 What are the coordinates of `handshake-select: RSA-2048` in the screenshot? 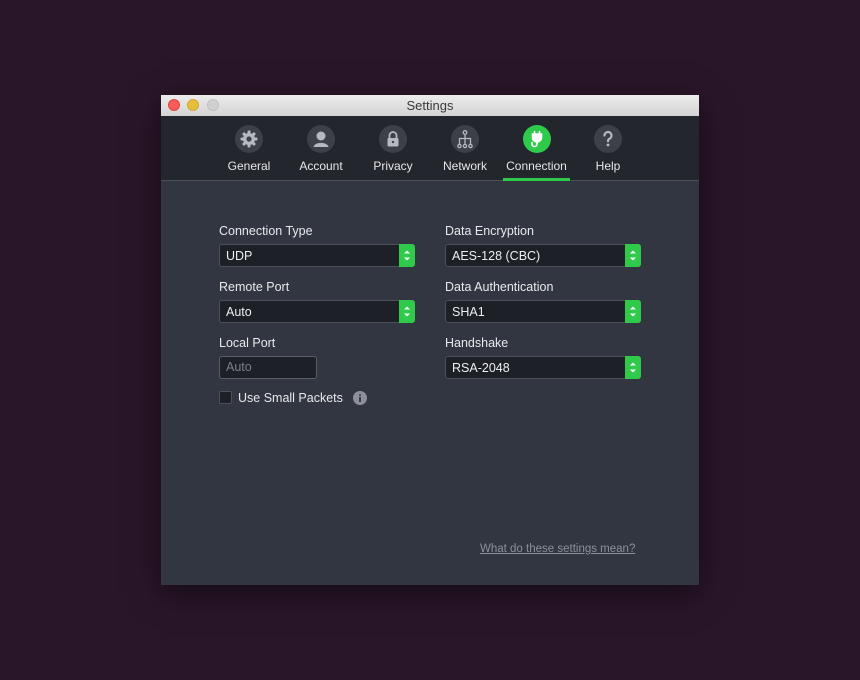 It's located at (543, 367).